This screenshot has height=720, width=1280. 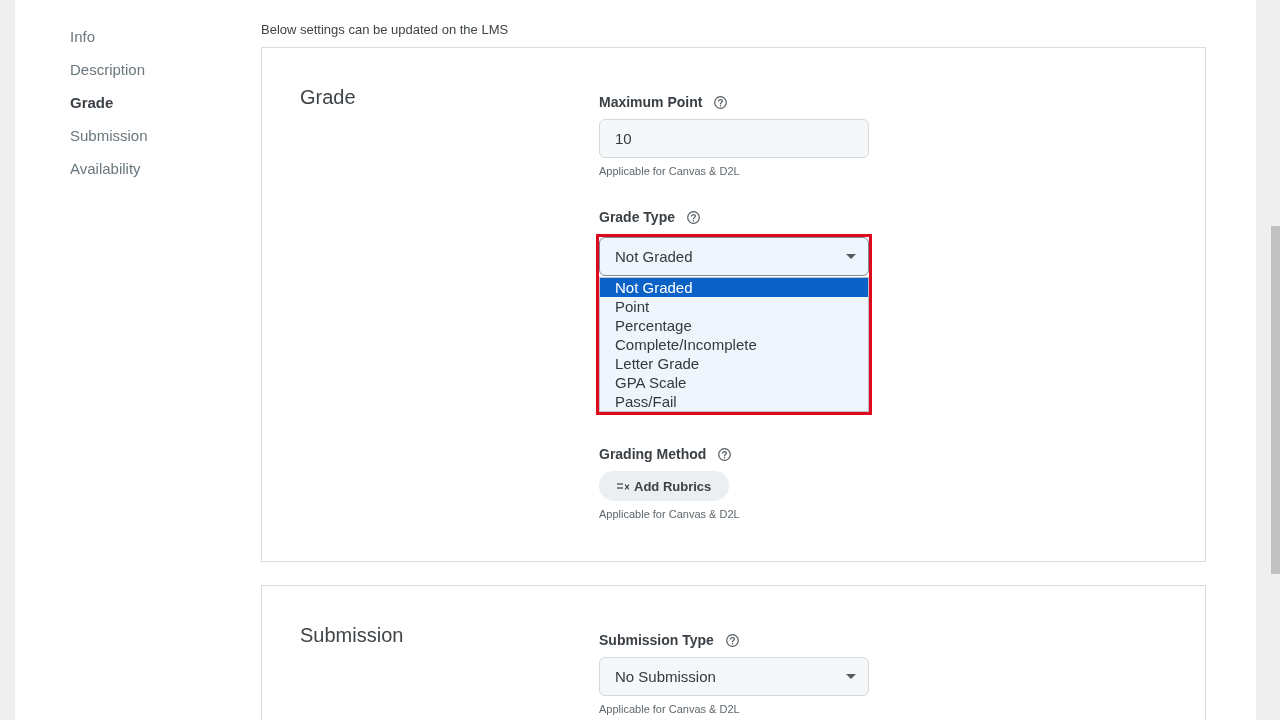 What do you see at coordinates (734, 325) in the screenshot?
I see `dropdown-option: Percentage` at bounding box center [734, 325].